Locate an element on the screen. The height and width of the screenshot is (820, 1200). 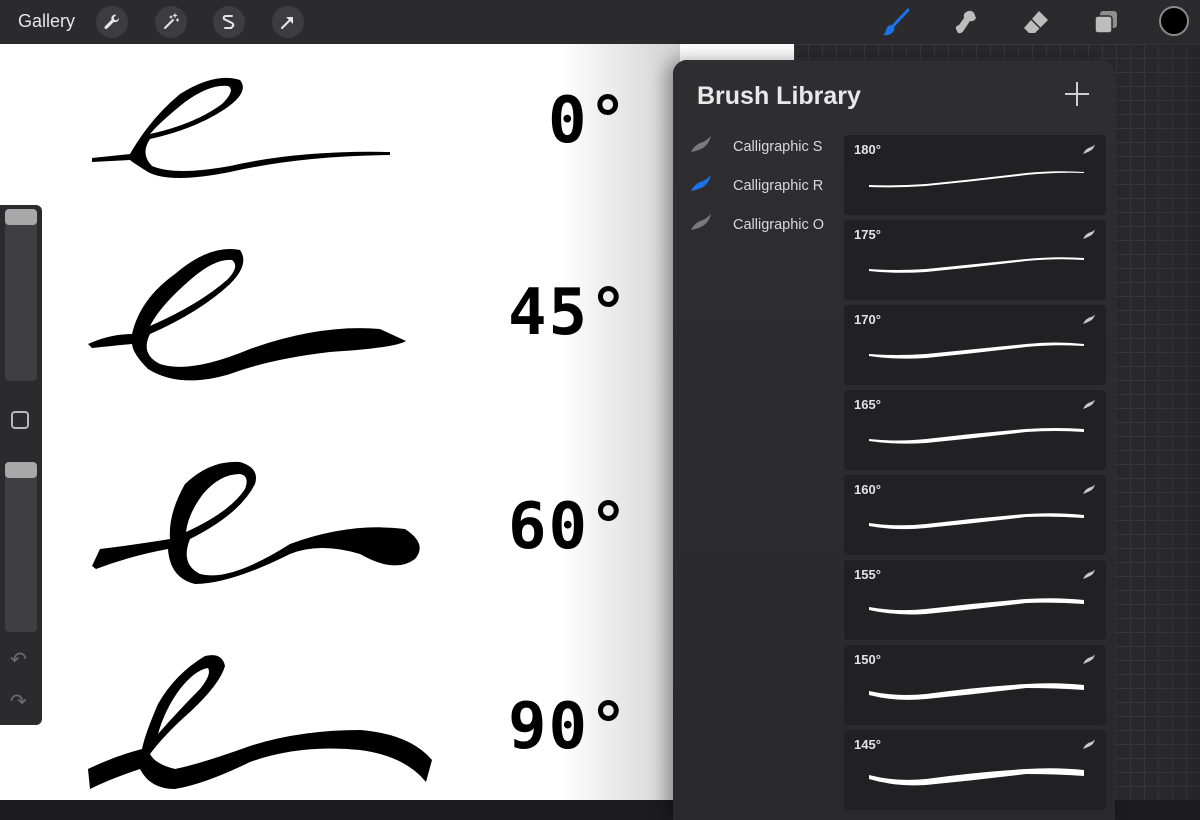
add-brush-icon is located at coordinates (1077, 94).